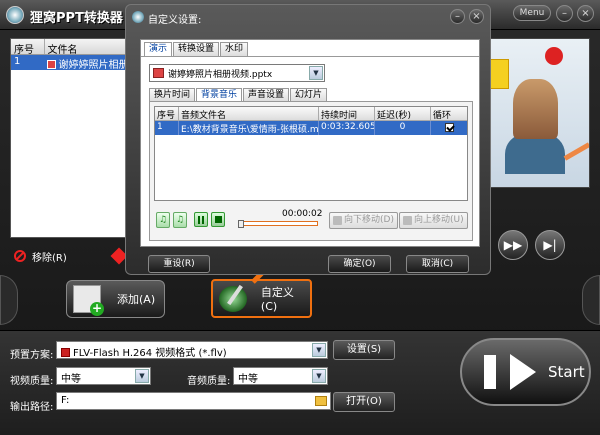 This screenshot has width=600, height=435. What do you see at coordinates (71, 256) in the screenshot?
I see `remove-bar: 移除(R)` at bounding box center [71, 256].